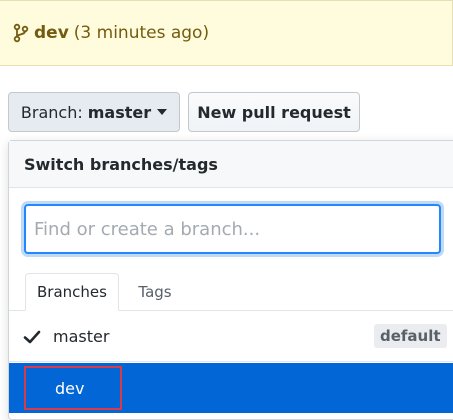  What do you see at coordinates (141, 33) in the screenshot?
I see `banner-timestamp: (3 minutes ago)` at bounding box center [141, 33].